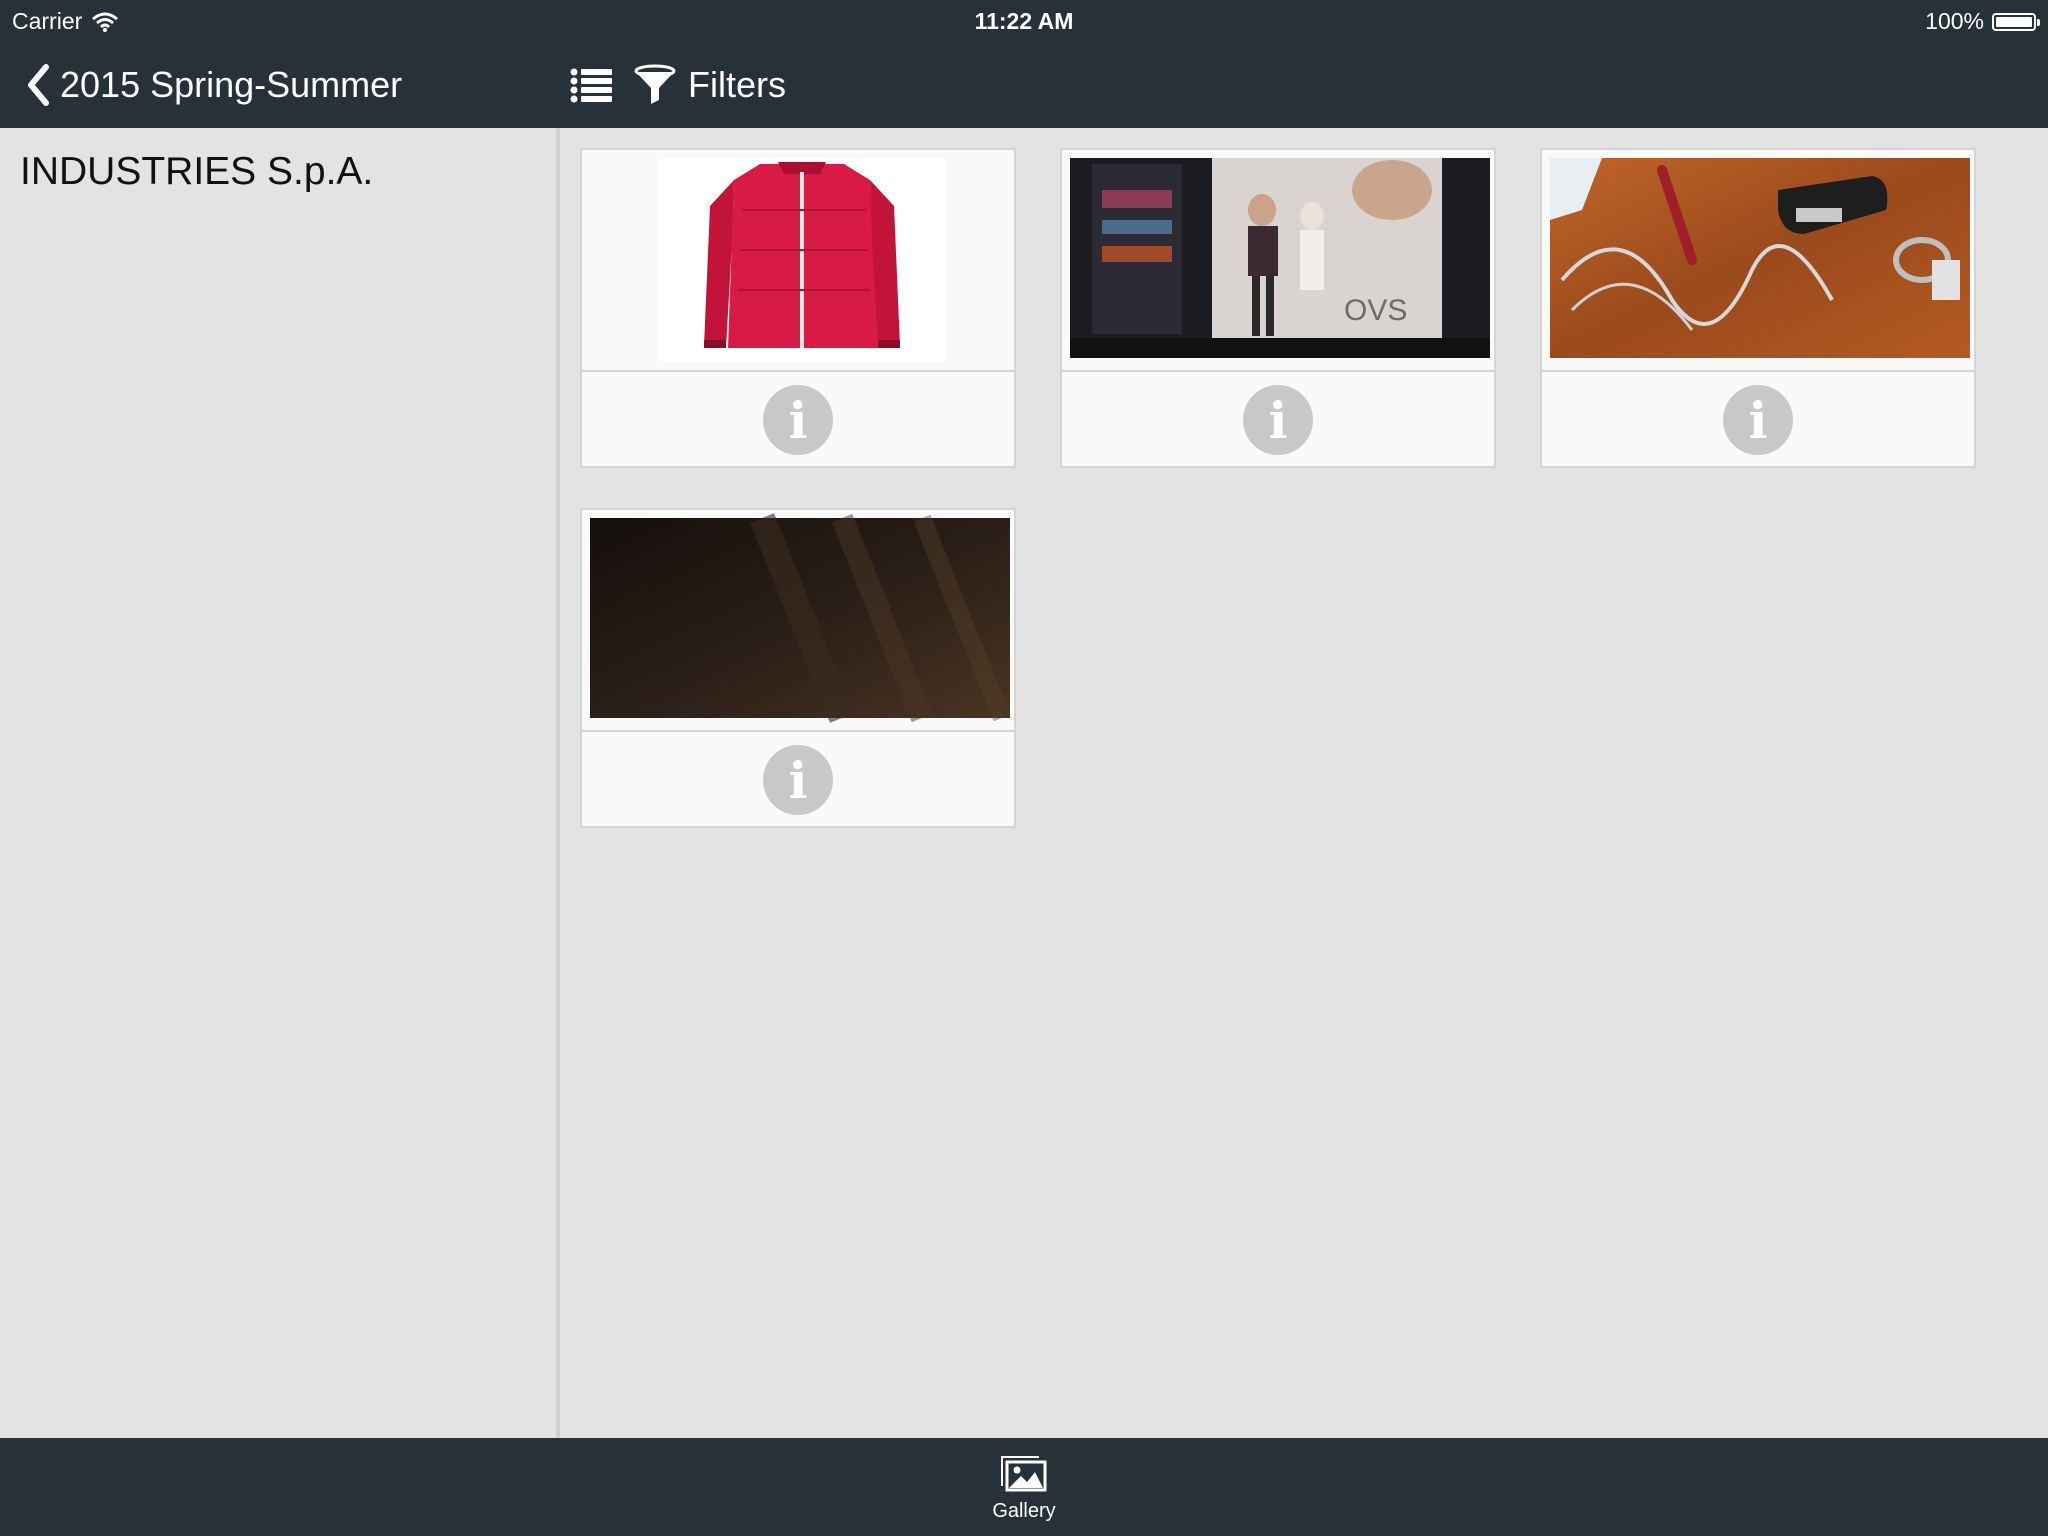  I want to click on funnel-icon, so click(655, 84).